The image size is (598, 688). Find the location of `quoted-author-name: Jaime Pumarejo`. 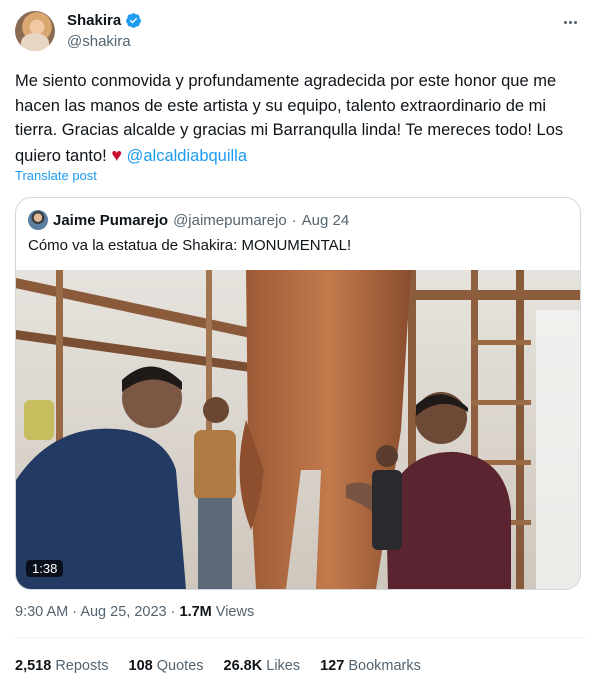

quoted-author-name: Jaime Pumarejo is located at coordinates (111, 220).